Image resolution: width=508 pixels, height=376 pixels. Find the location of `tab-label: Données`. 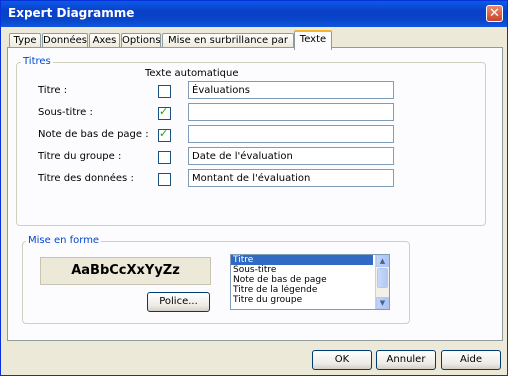

tab-label: Données is located at coordinates (65, 40).